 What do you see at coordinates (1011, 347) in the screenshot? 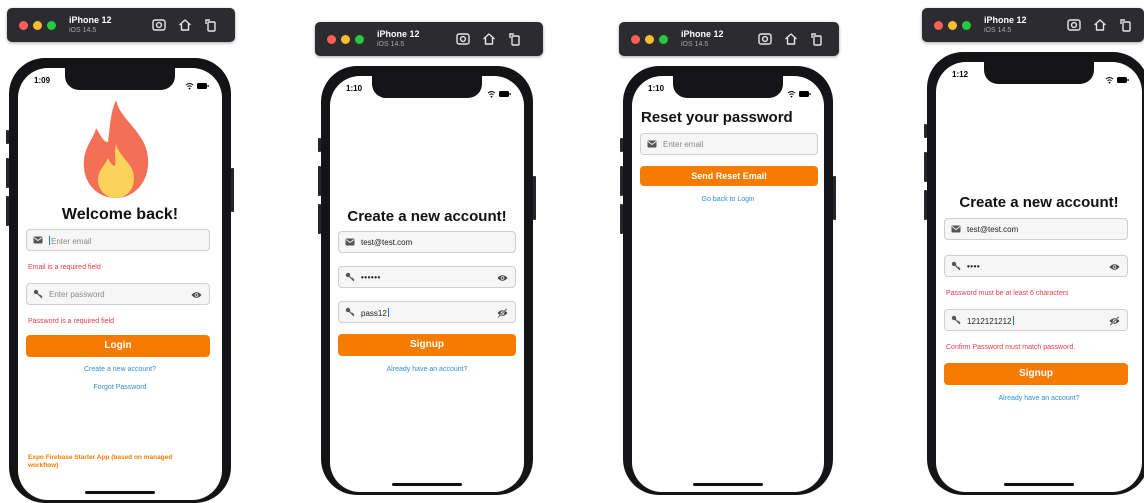
I see `confirm-password-error: Confirm Password must match password.` at bounding box center [1011, 347].